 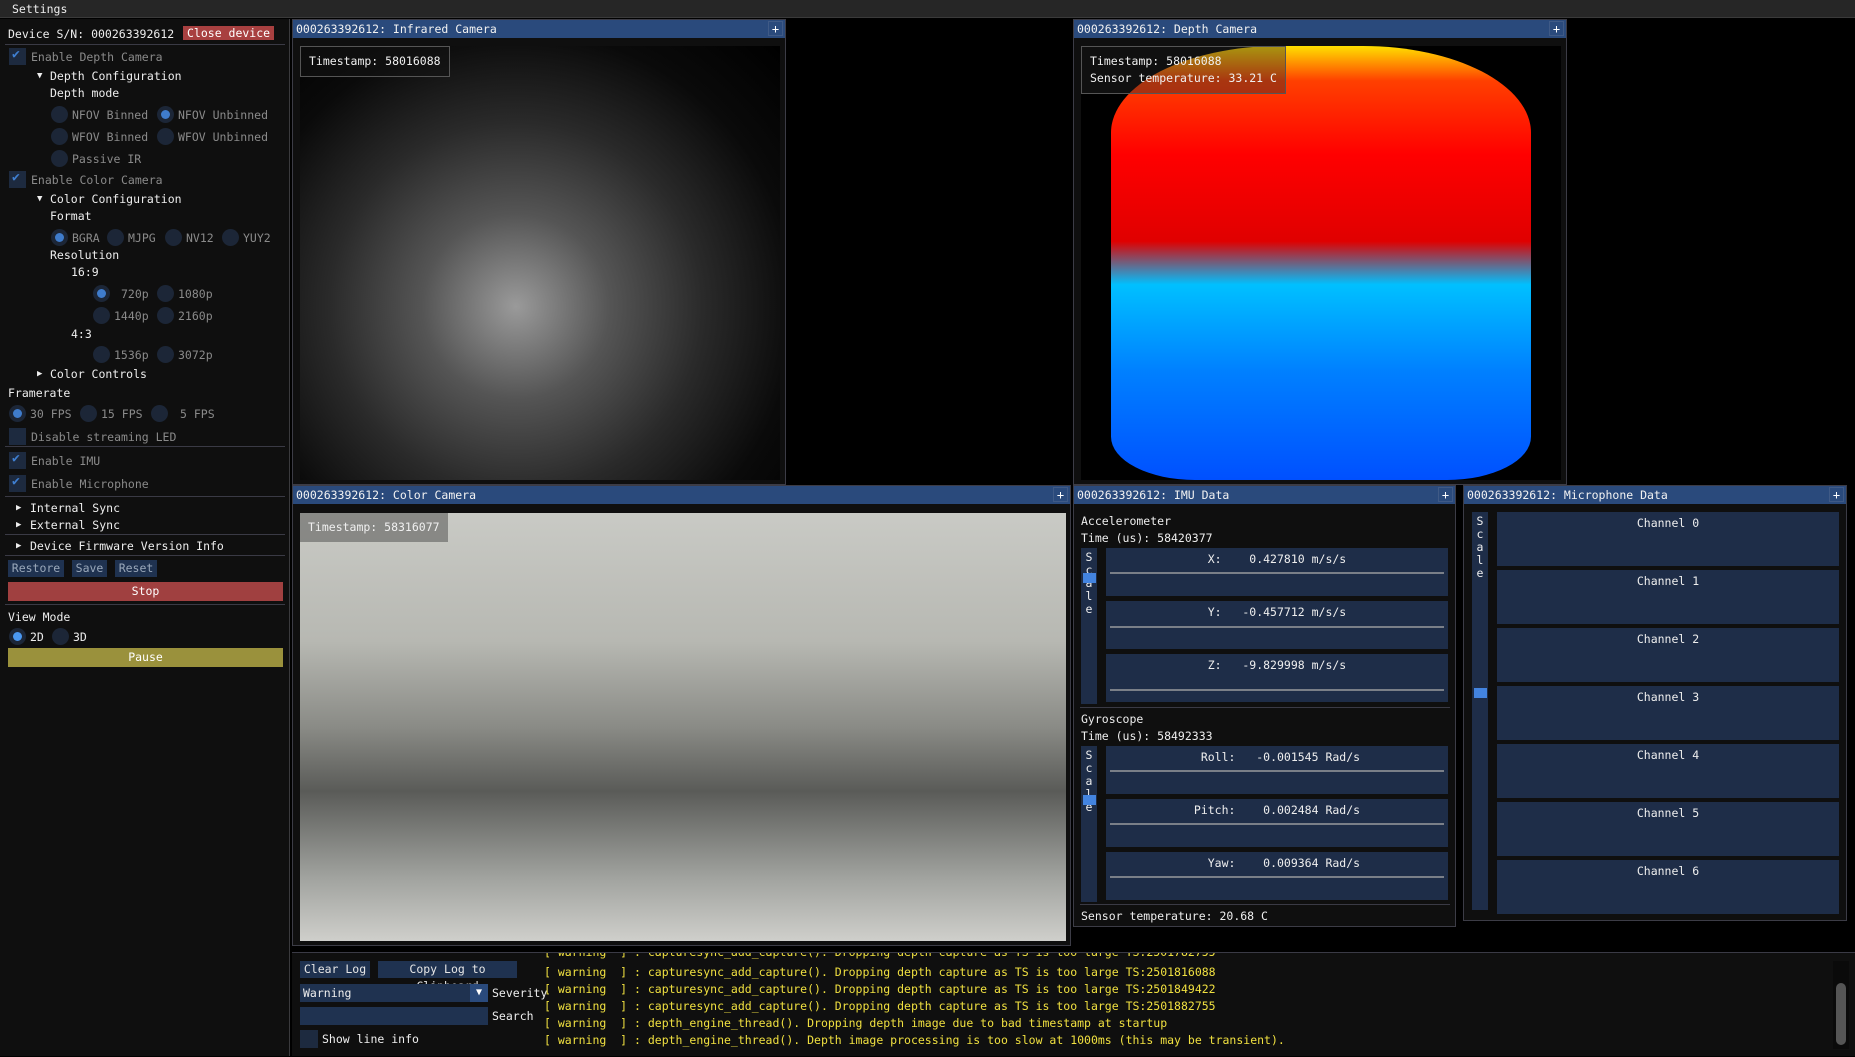 I want to click on depth-mode-radio-nfov-unbinned, so click(x=165, y=114).